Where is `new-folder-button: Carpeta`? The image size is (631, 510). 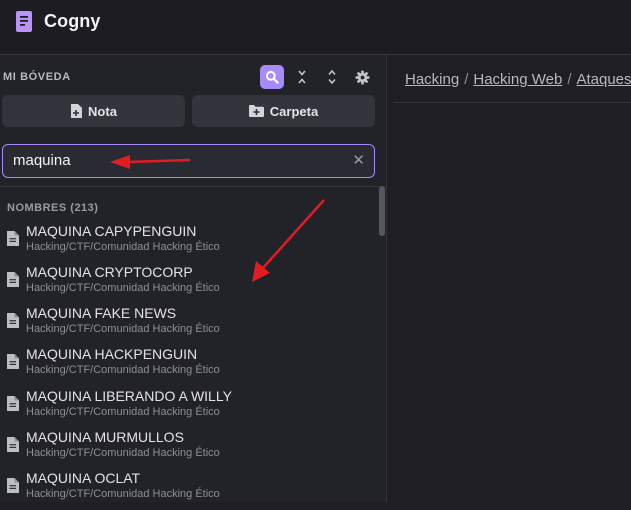
new-folder-button: Carpeta is located at coordinates (283, 111).